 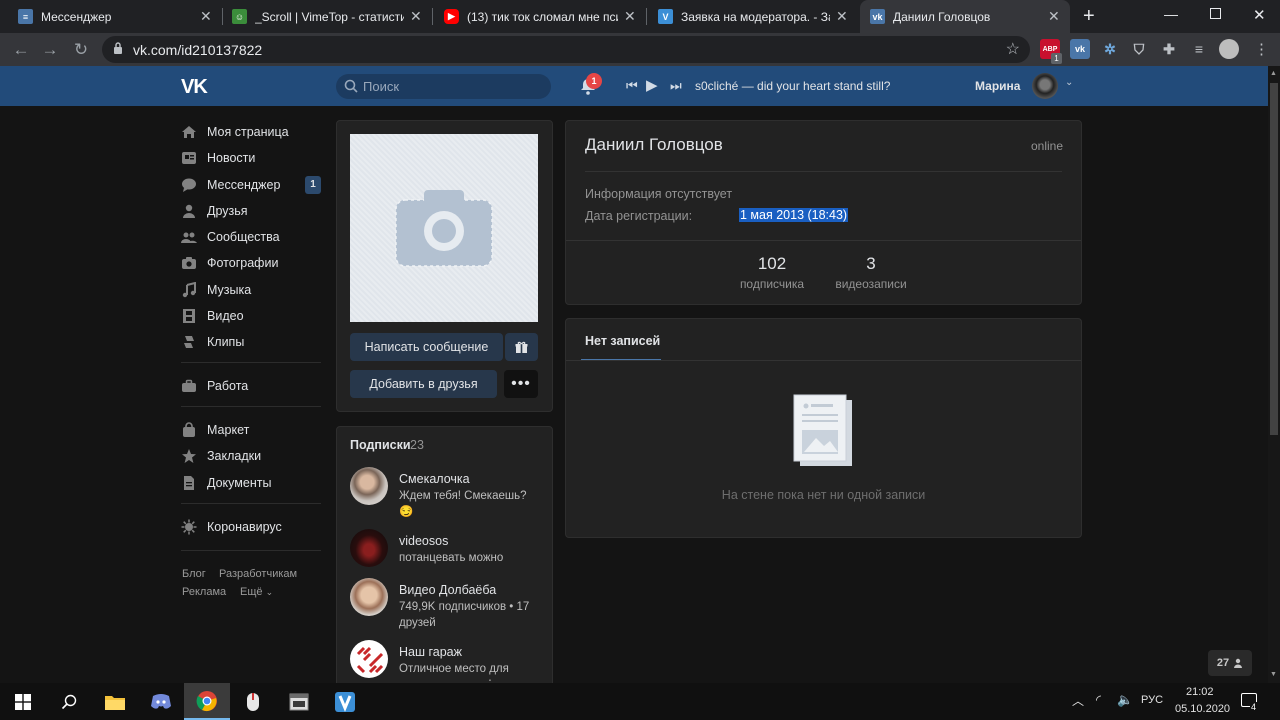 I want to click on bookmark-star-icon: ☆, so click(x=1013, y=49).